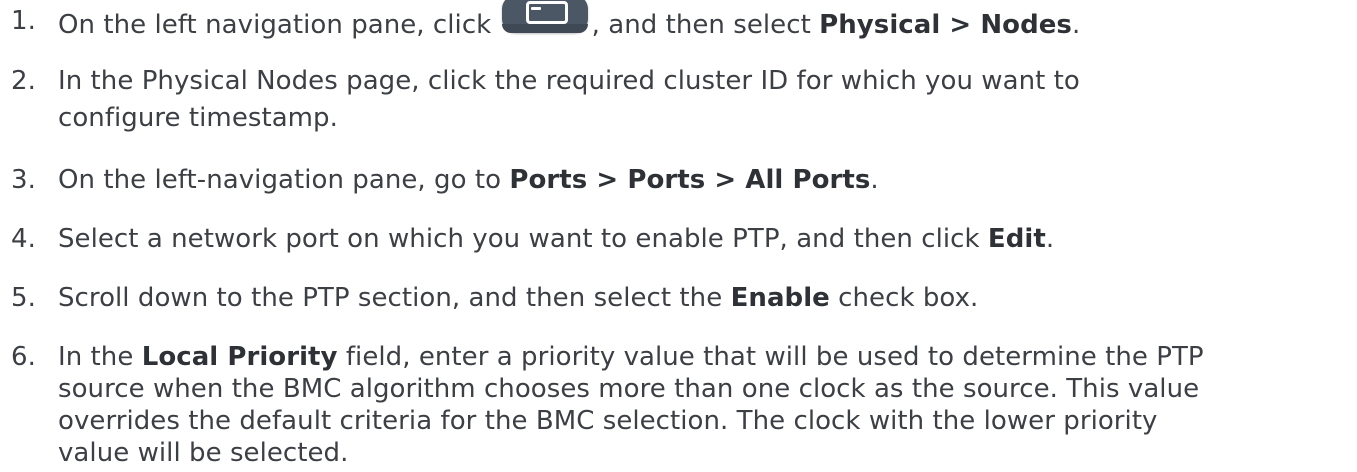 The width and height of the screenshot is (1357, 472). I want to click on ui-path: Physical > Nodes, so click(945, 25).